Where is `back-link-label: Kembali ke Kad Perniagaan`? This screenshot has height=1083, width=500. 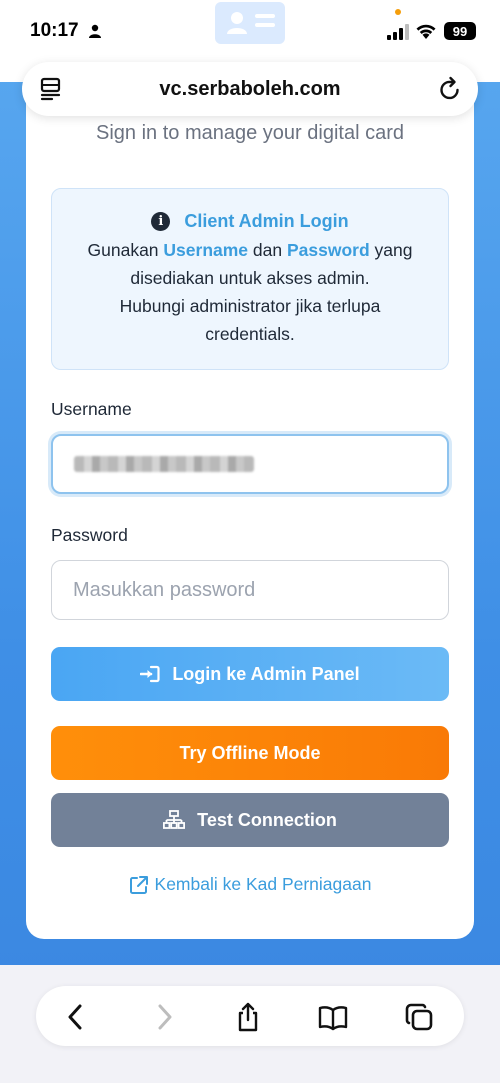 back-link-label: Kembali ke Kad Perniagaan is located at coordinates (263, 884).